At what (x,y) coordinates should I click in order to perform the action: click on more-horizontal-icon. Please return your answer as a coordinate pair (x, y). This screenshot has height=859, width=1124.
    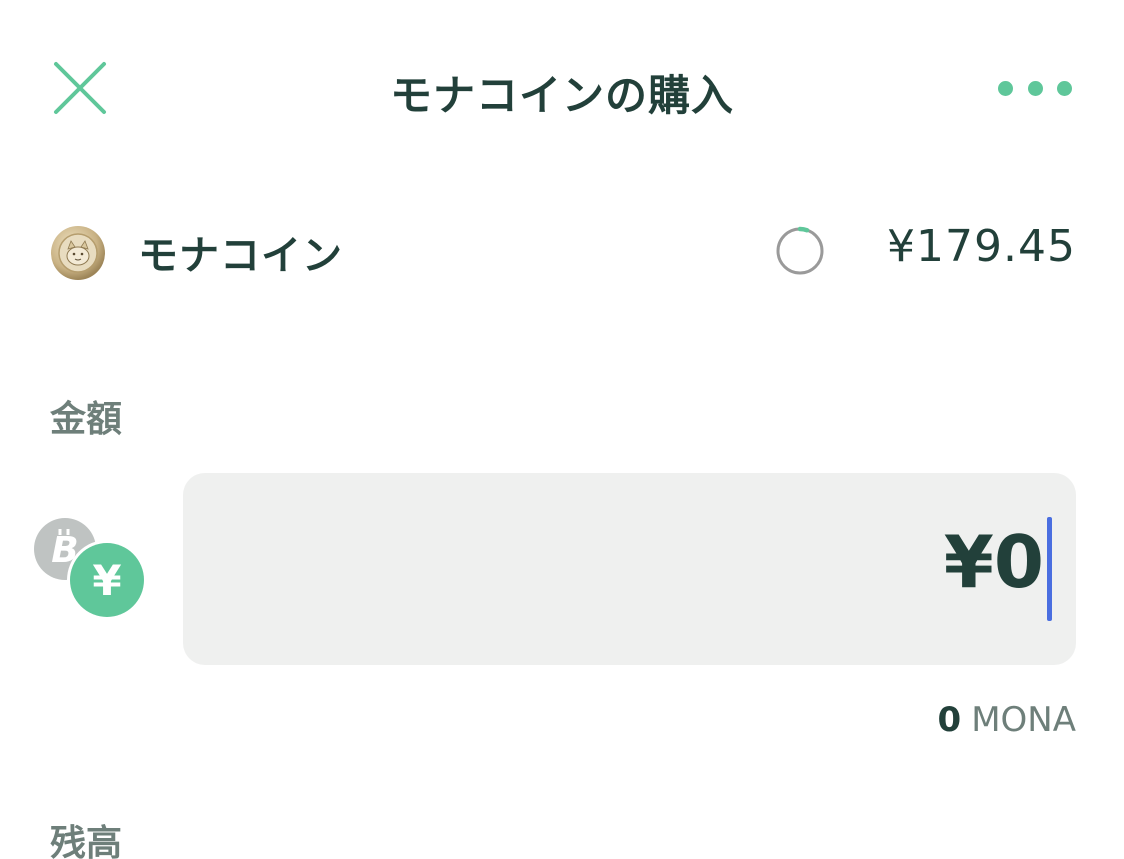
    Looking at the image, I should click on (1005, 88).